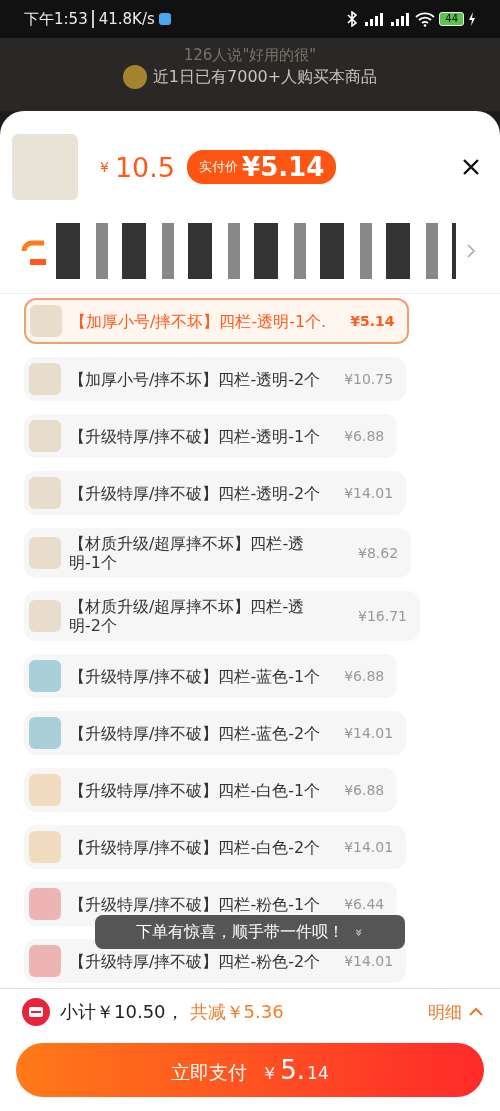 The width and height of the screenshot is (500, 1111). What do you see at coordinates (195, 379) in the screenshot?
I see `variant-name: 【加厚小号/摔不坏】四栏-透明-2个` at bounding box center [195, 379].